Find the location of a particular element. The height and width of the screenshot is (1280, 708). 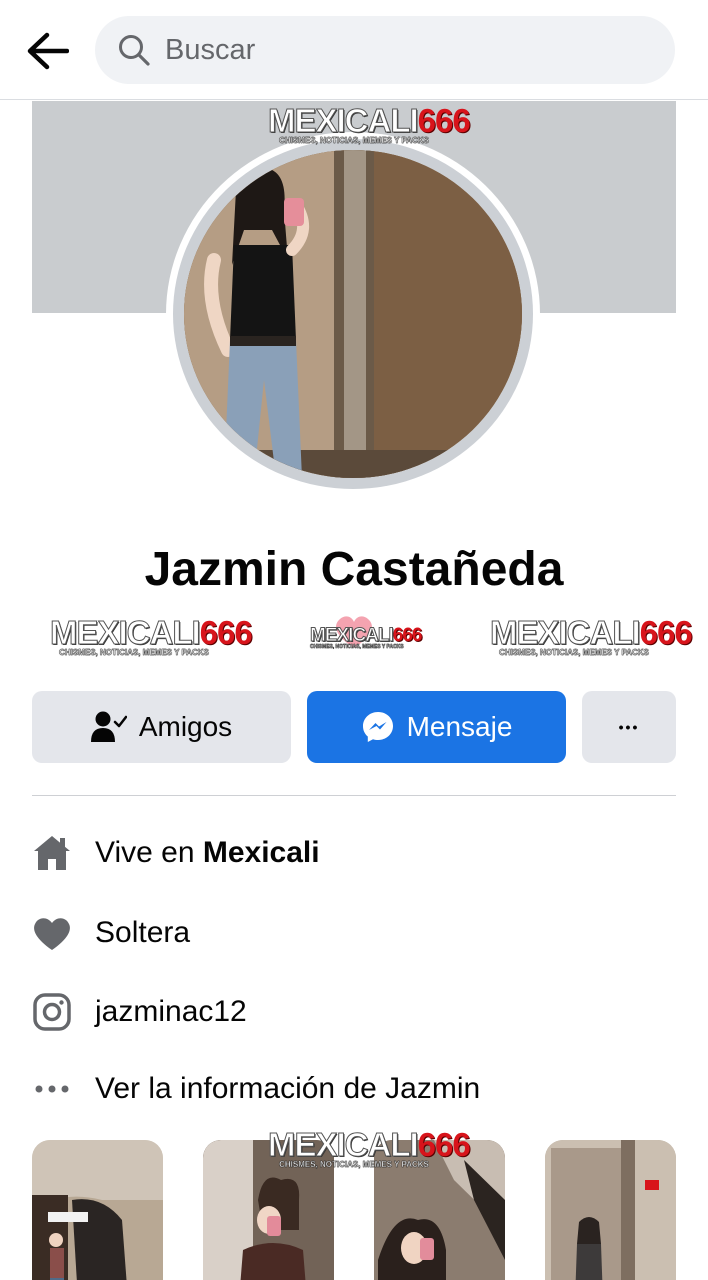

back-arrow-icon is located at coordinates (48, 51).